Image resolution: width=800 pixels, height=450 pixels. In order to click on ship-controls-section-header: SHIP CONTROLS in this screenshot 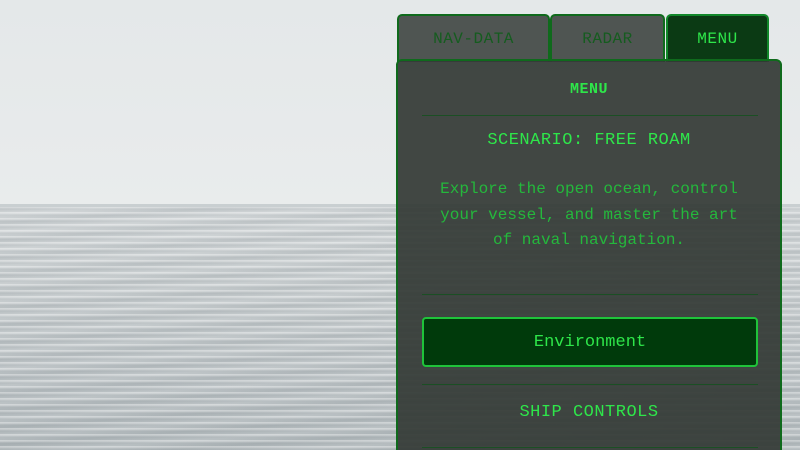, I will do `click(589, 412)`.